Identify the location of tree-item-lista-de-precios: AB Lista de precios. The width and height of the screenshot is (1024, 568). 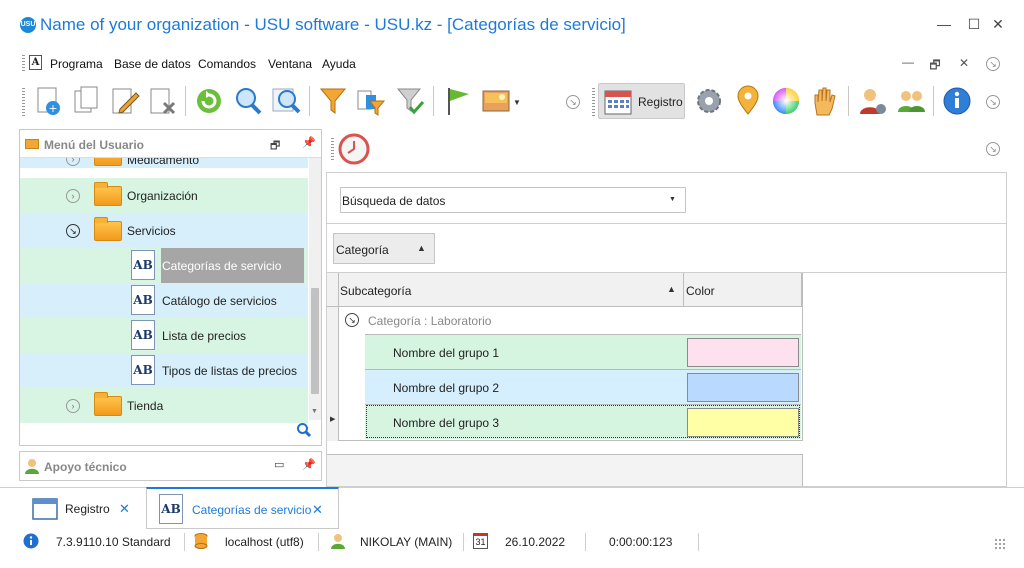
(164, 335).